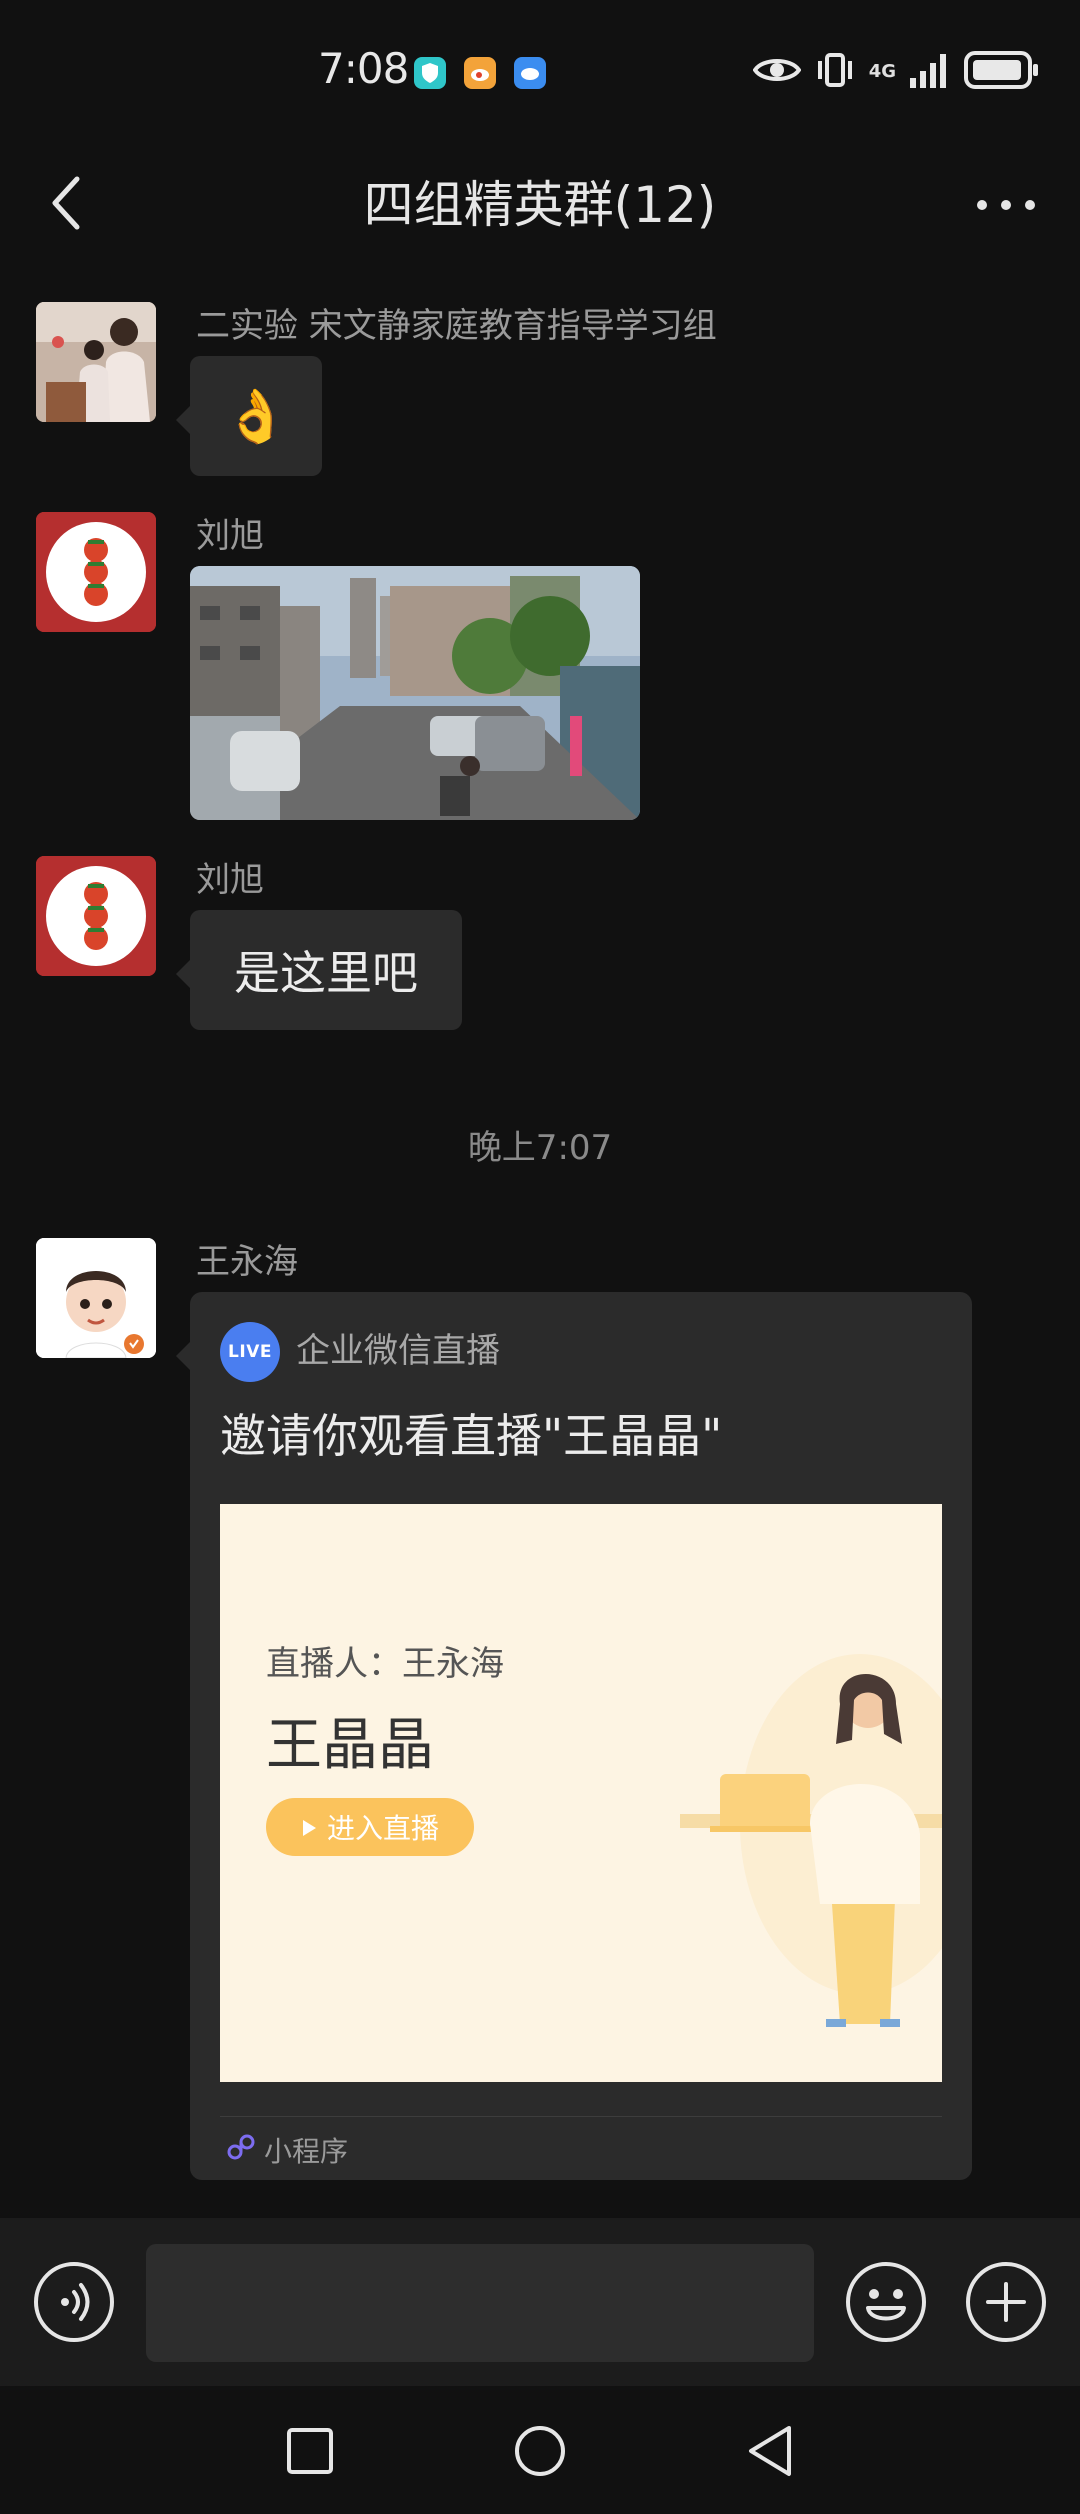 The width and height of the screenshot is (1080, 2514). What do you see at coordinates (886, 2302) in the screenshot?
I see `emoji-icon` at bounding box center [886, 2302].